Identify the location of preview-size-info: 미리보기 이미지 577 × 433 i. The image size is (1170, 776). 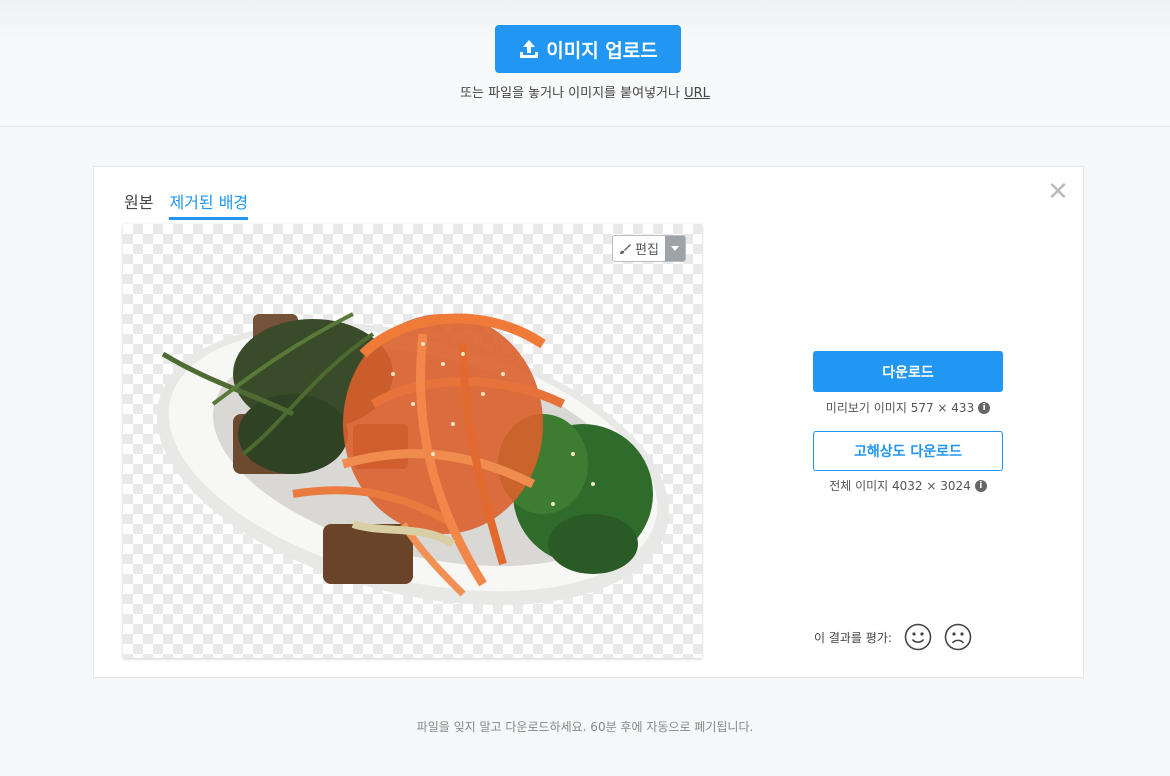
(908, 407).